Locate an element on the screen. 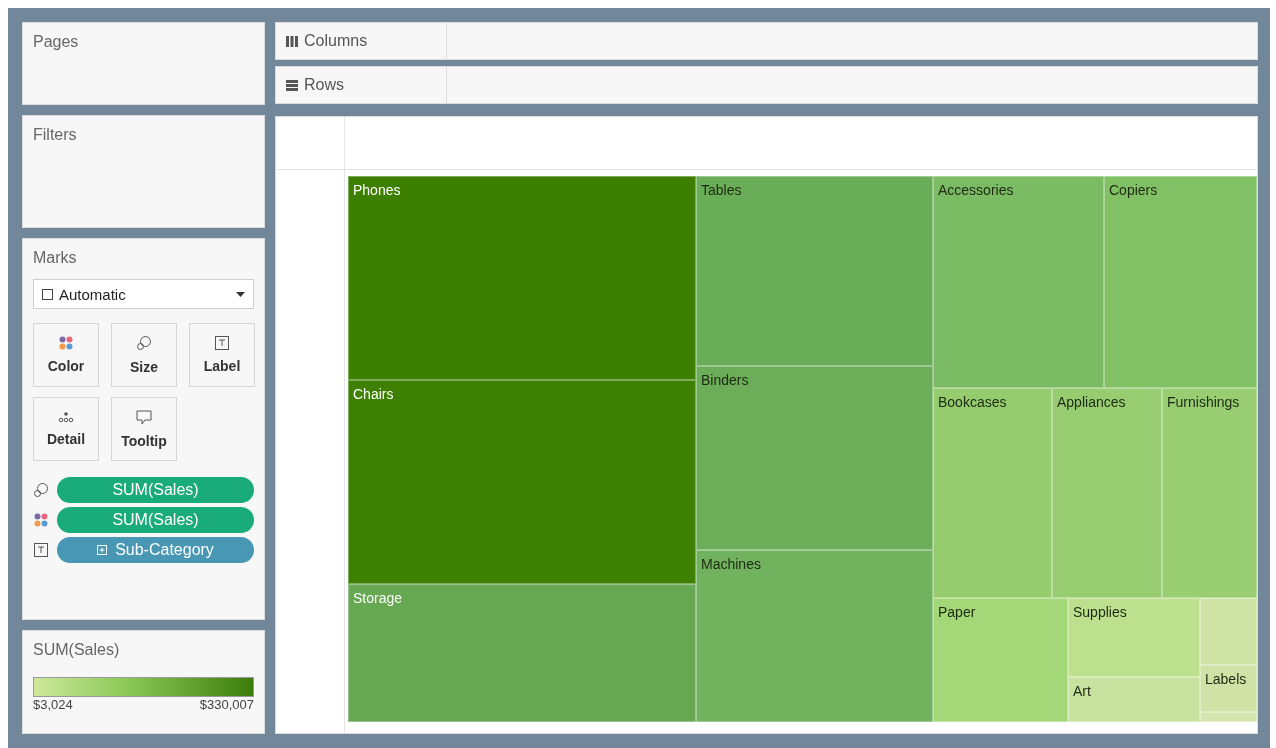 Image resolution: width=1276 pixels, height=748 pixels. legend-title: SUM(Sales) is located at coordinates (77, 650).